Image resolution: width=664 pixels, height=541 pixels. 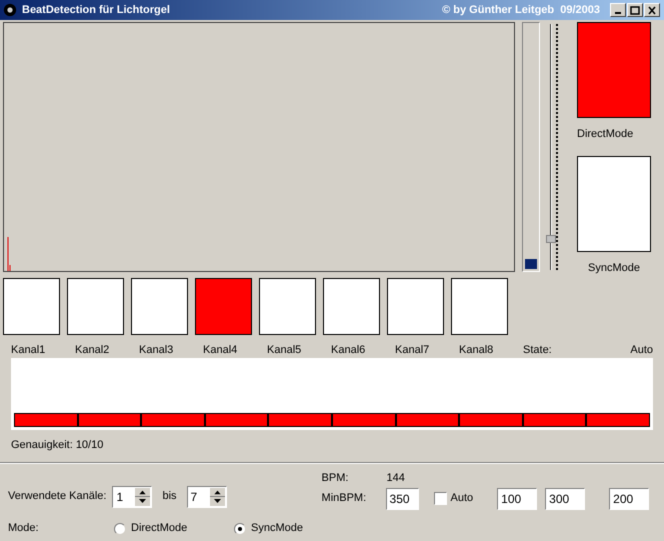 What do you see at coordinates (462, 498) in the screenshot?
I see `auto-label: Auto` at bounding box center [462, 498].